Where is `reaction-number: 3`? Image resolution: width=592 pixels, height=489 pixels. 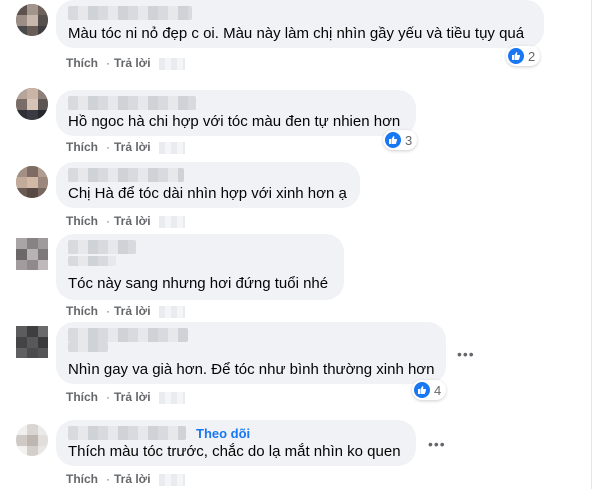
reaction-number: 3 is located at coordinates (409, 140).